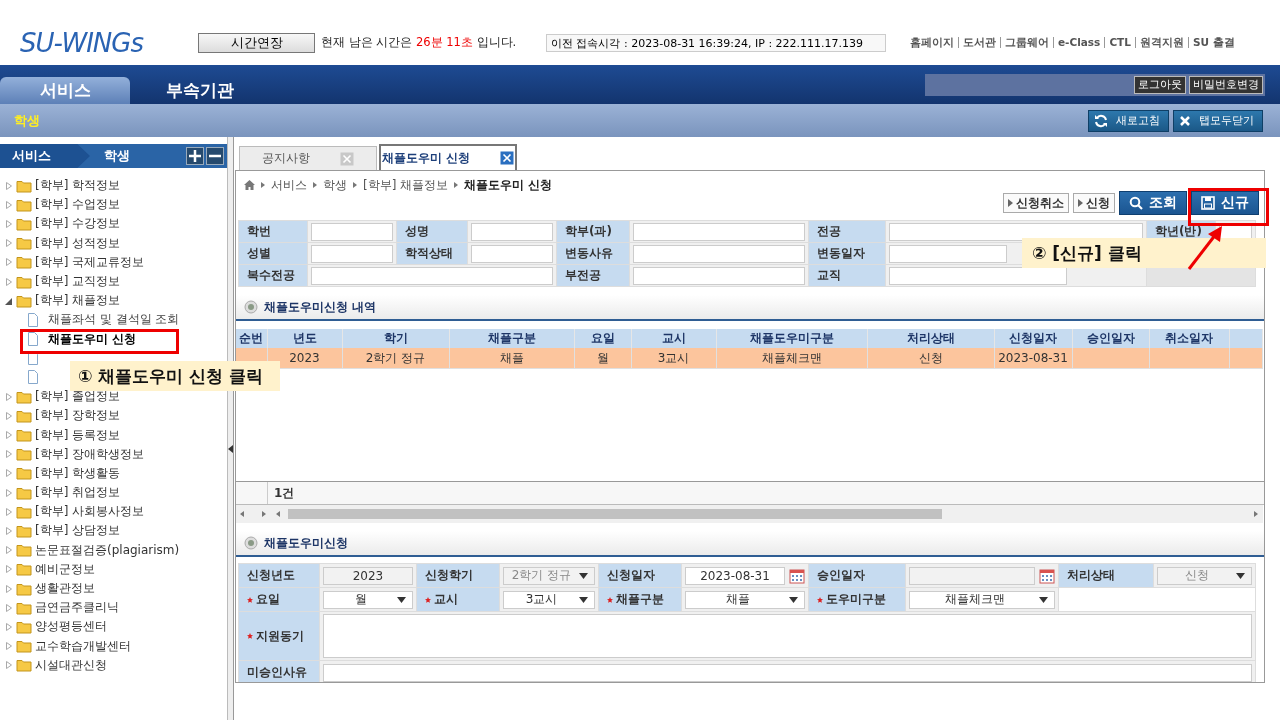  I want to click on tree-folder: [학부] 사회봉사정보, so click(90, 512).